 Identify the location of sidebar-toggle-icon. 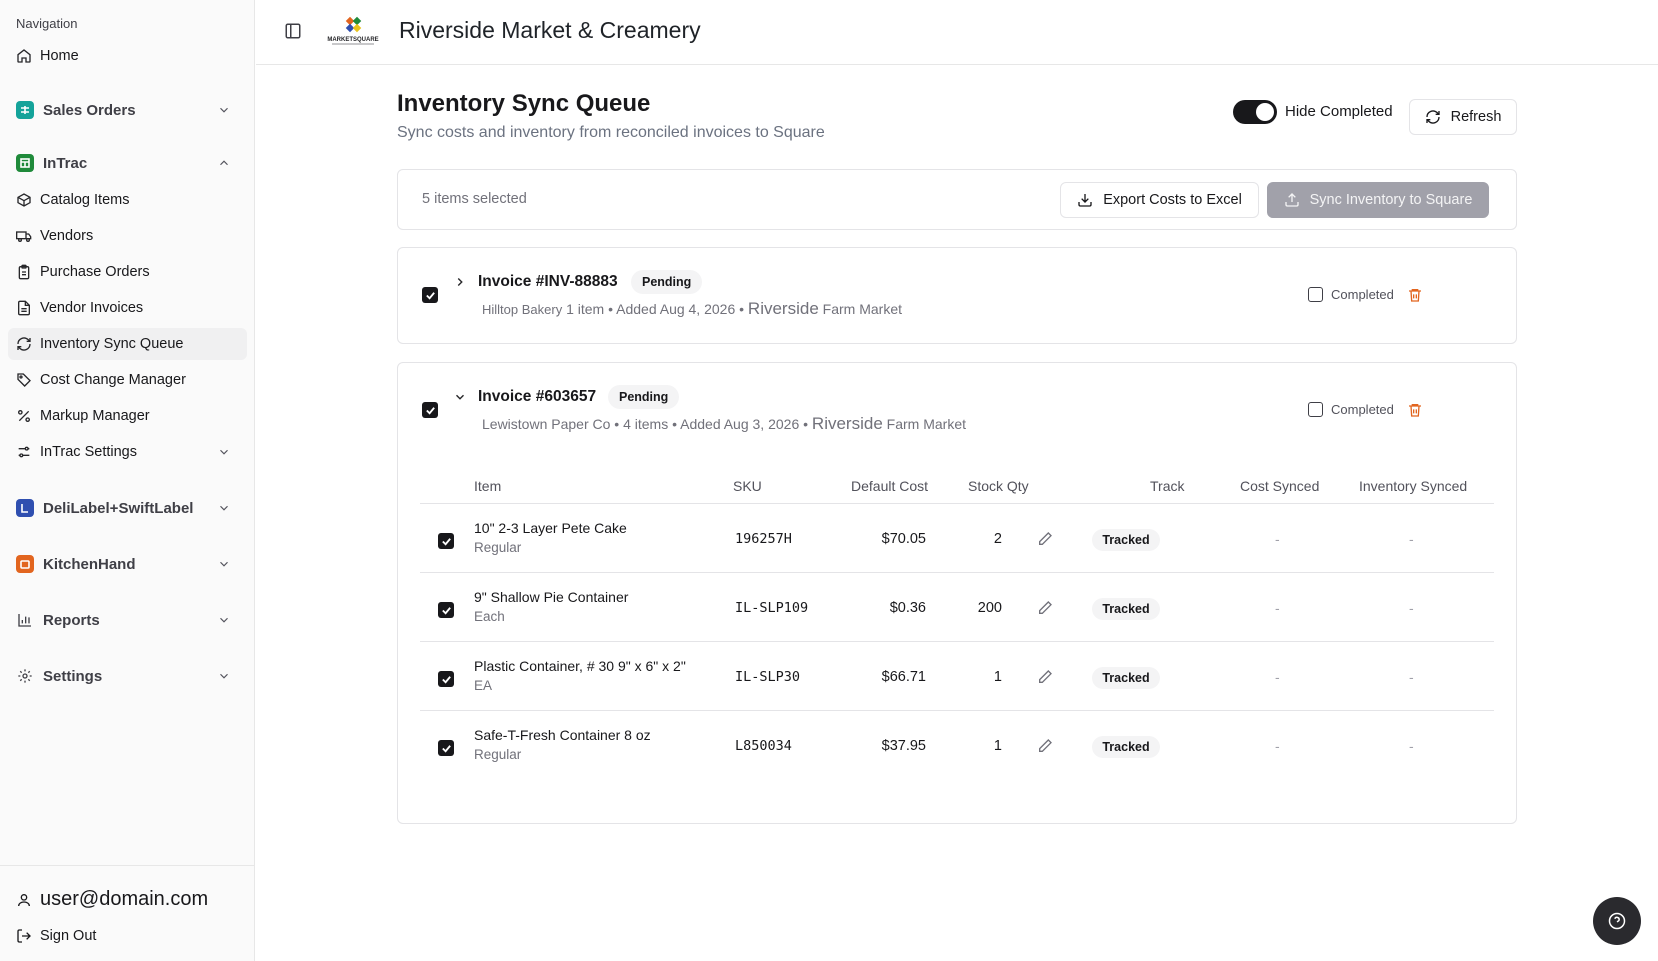
(294, 32).